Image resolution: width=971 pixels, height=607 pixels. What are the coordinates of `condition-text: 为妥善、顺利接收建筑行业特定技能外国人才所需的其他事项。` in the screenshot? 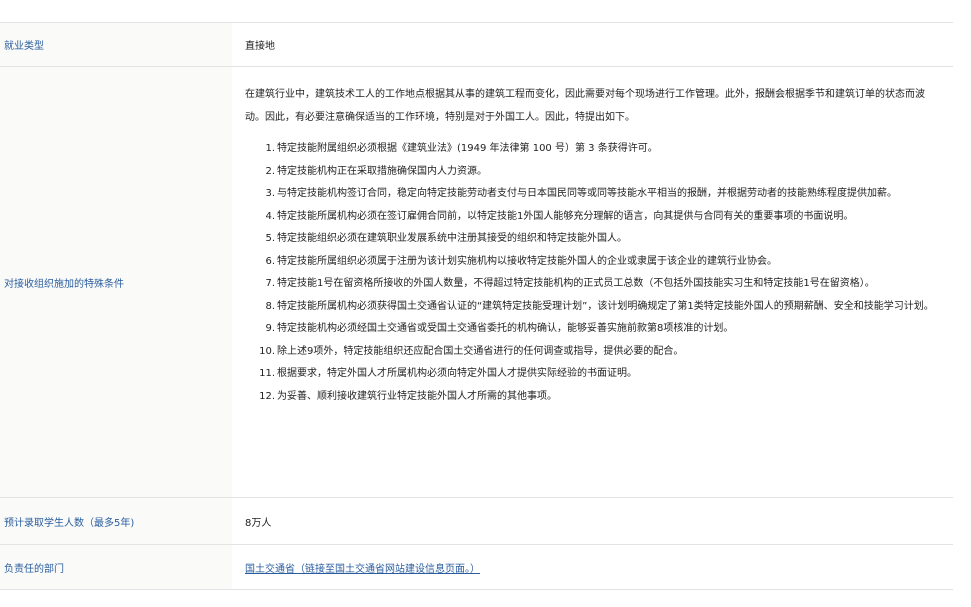 It's located at (417, 396).